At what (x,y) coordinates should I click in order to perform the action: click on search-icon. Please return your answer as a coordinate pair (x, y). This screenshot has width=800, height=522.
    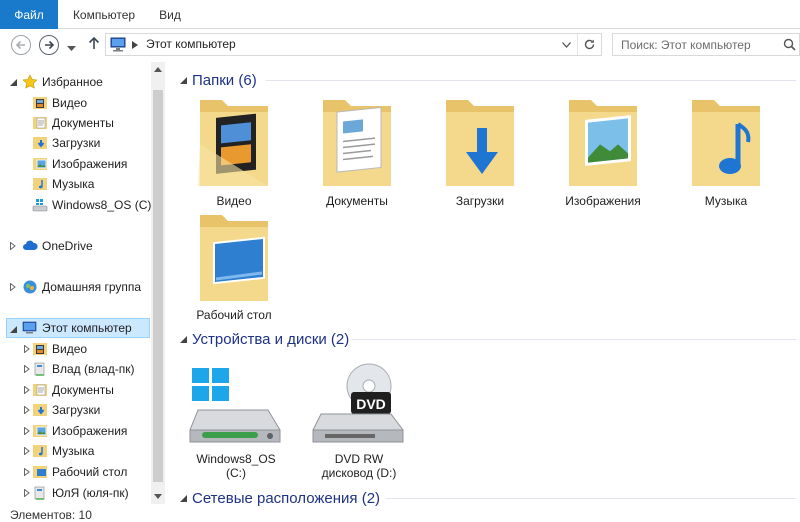
    Looking at the image, I should click on (789, 44).